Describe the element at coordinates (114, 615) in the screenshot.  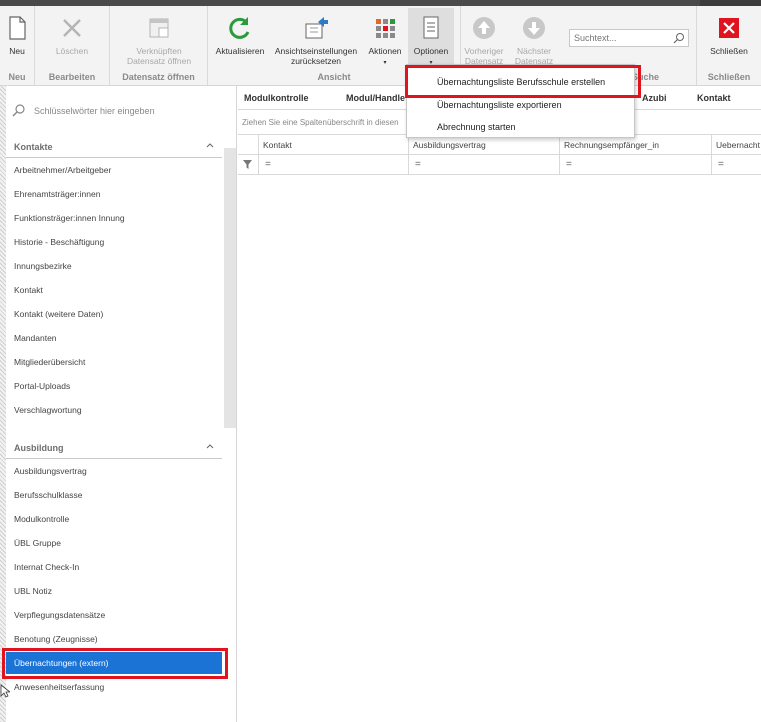
I see `sidebar-item-verpflegung: Verpflegungsdatensätze` at that location.